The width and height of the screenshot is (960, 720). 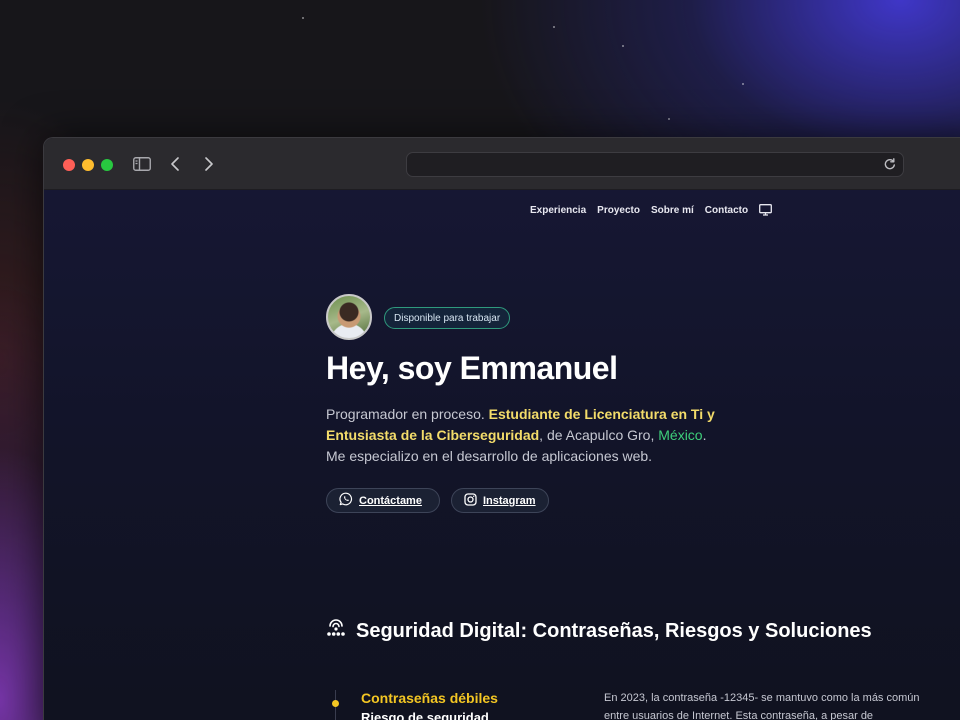 I want to click on hero-desc-part1: Programador en proceso., so click(x=407, y=414).